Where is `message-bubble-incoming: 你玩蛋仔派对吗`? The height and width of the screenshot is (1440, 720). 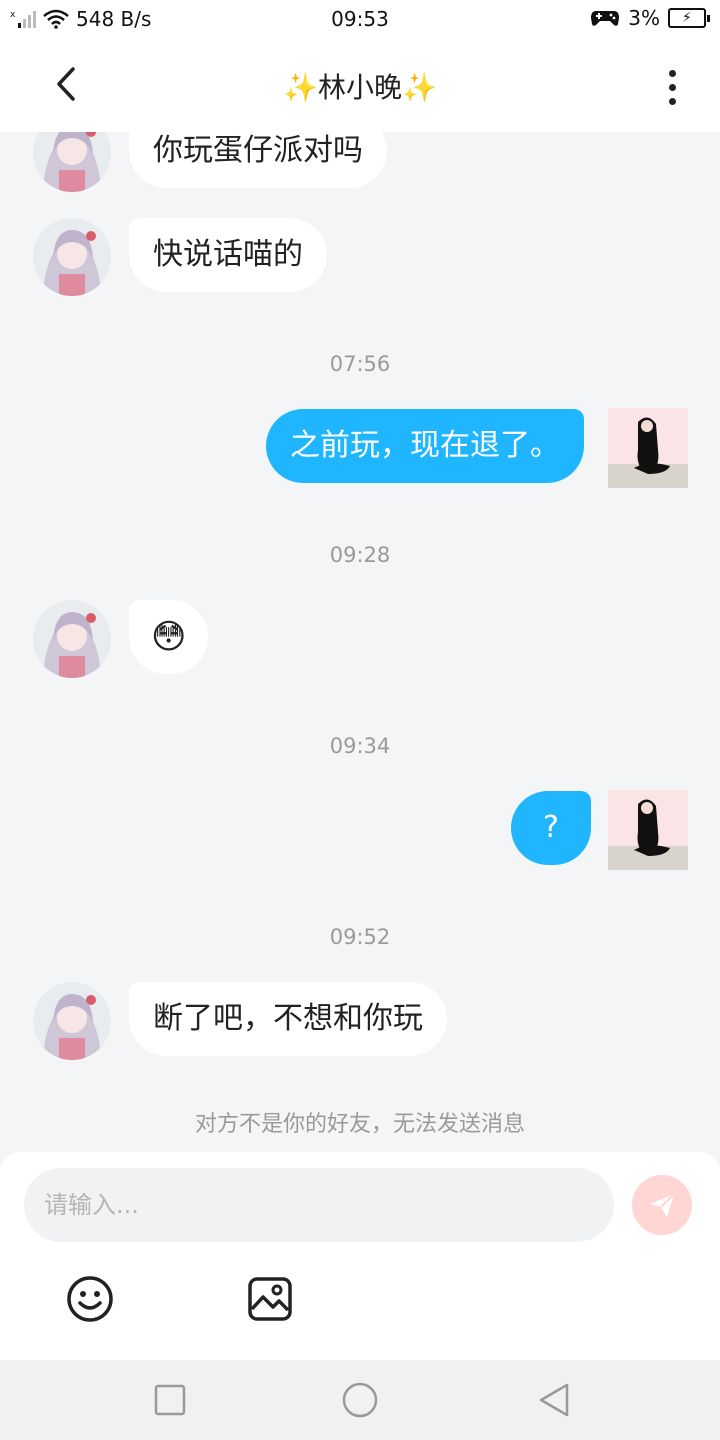 message-bubble-incoming: 你玩蛋仔派对吗 is located at coordinates (258, 160).